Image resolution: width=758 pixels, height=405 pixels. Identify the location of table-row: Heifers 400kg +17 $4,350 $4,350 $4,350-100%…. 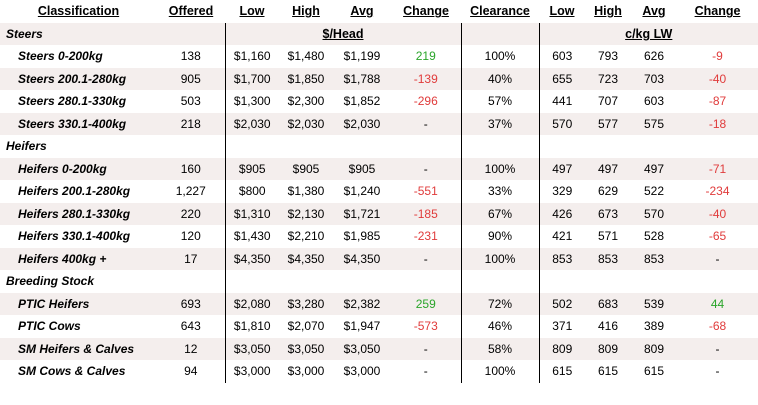
(379, 258).